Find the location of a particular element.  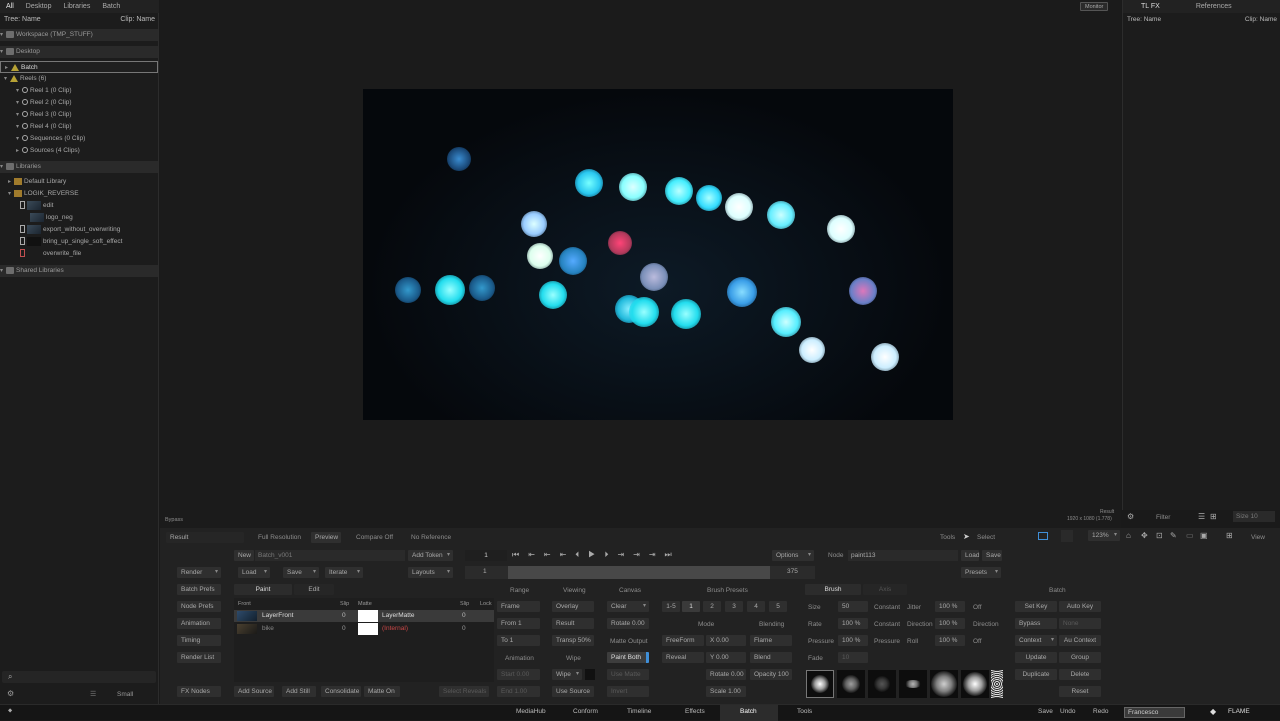

tree-item-logo-neg: logo_neg is located at coordinates (79, 218).